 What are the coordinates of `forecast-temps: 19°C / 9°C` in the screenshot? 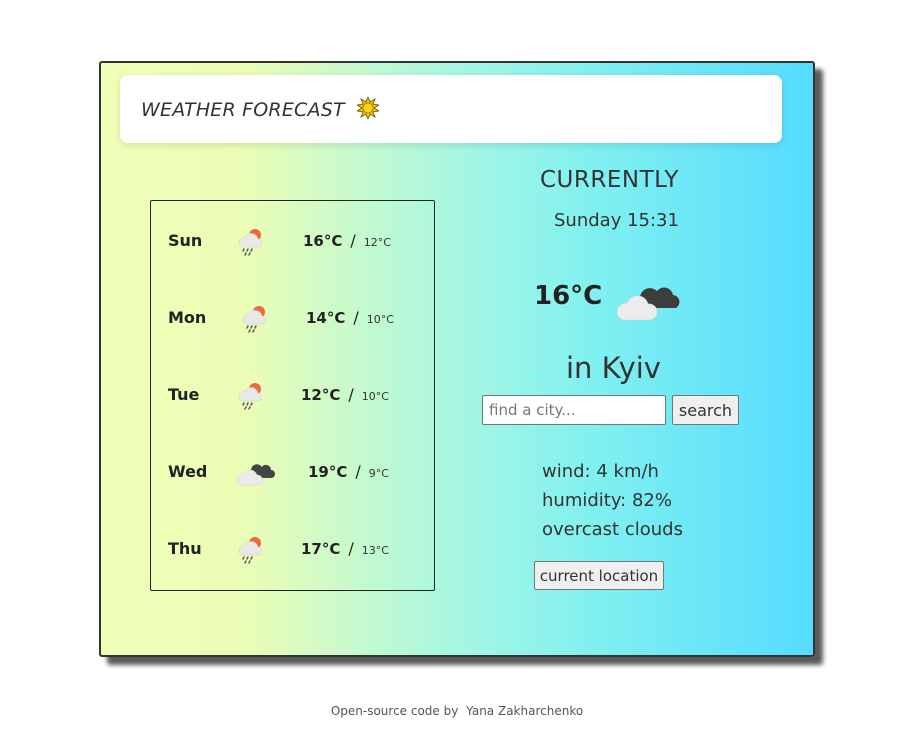 It's located at (348, 471).